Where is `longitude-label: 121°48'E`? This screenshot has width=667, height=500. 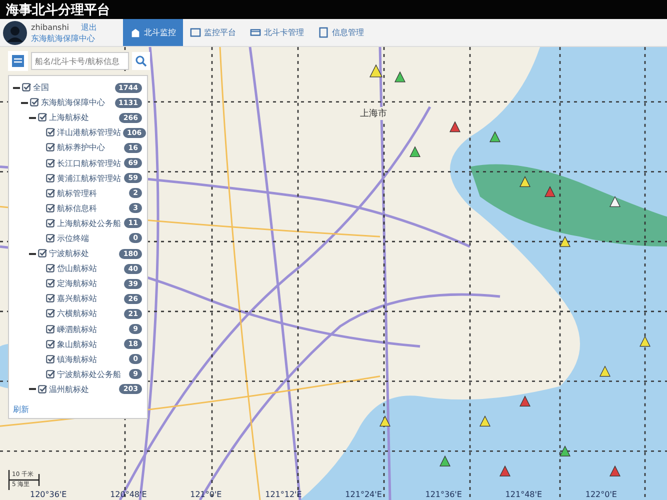 longitude-label: 121°48'E is located at coordinates (523, 494).